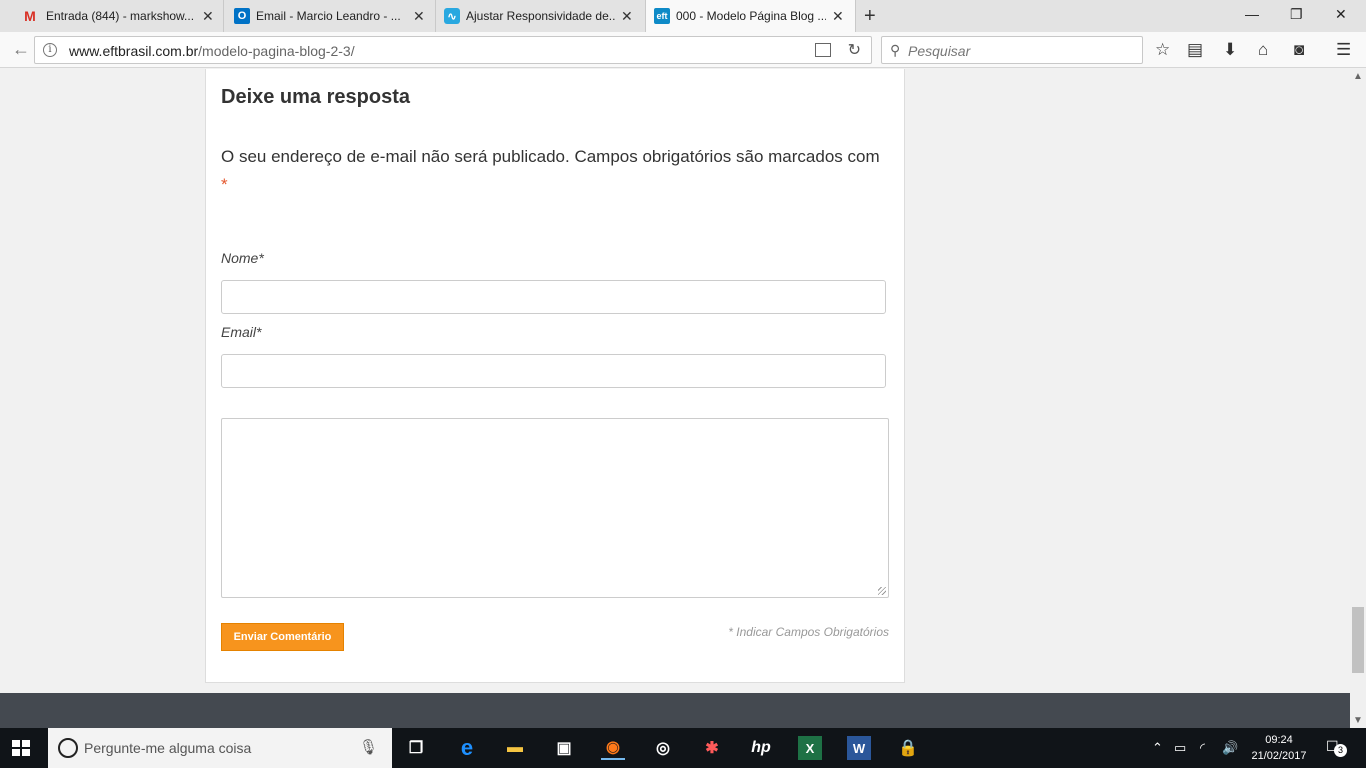 This screenshot has height=768, width=1366. I want to click on eft-icon: eft, so click(662, 16).